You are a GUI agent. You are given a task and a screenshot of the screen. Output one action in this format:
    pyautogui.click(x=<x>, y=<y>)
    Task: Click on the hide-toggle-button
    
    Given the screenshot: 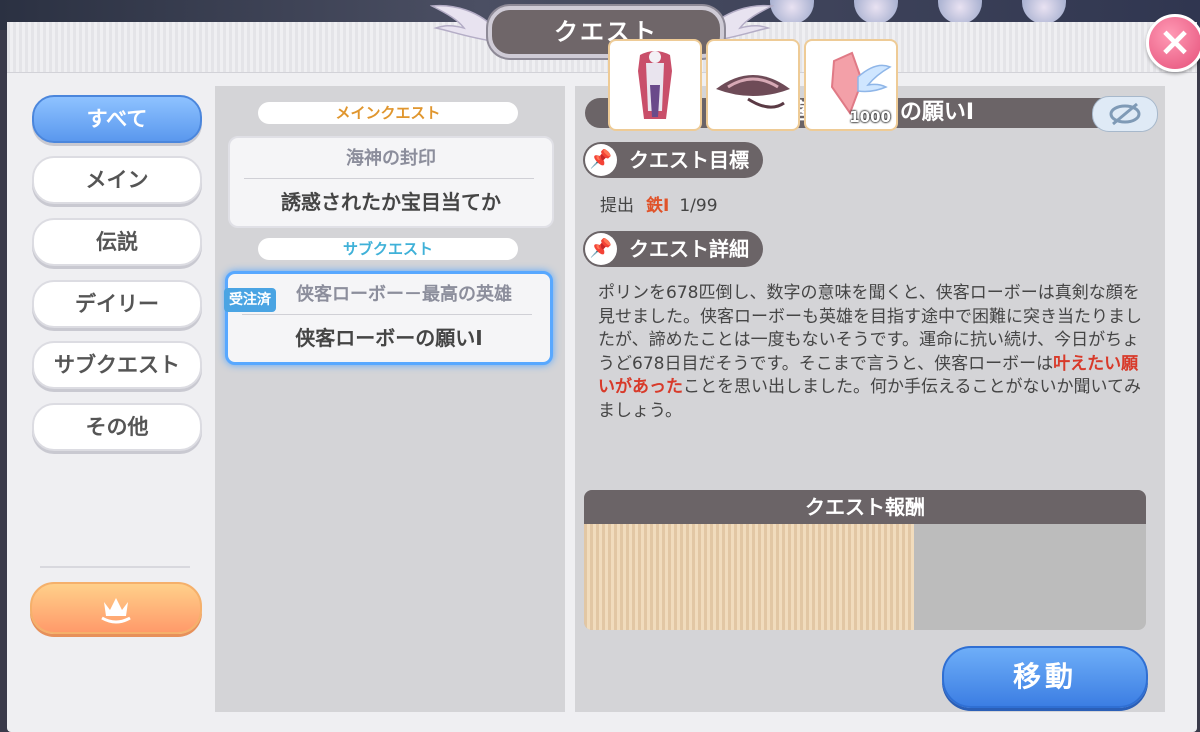 What is the action you would take?
    pyautogui.click(x=1125, y=114)
    